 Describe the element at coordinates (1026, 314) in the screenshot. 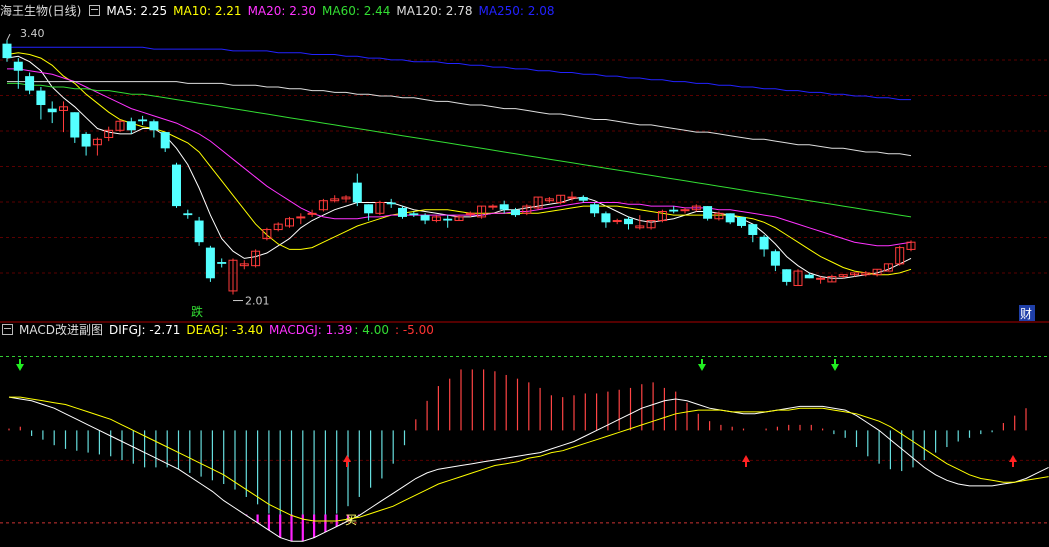

I see `cai-marker: 财` at that location.